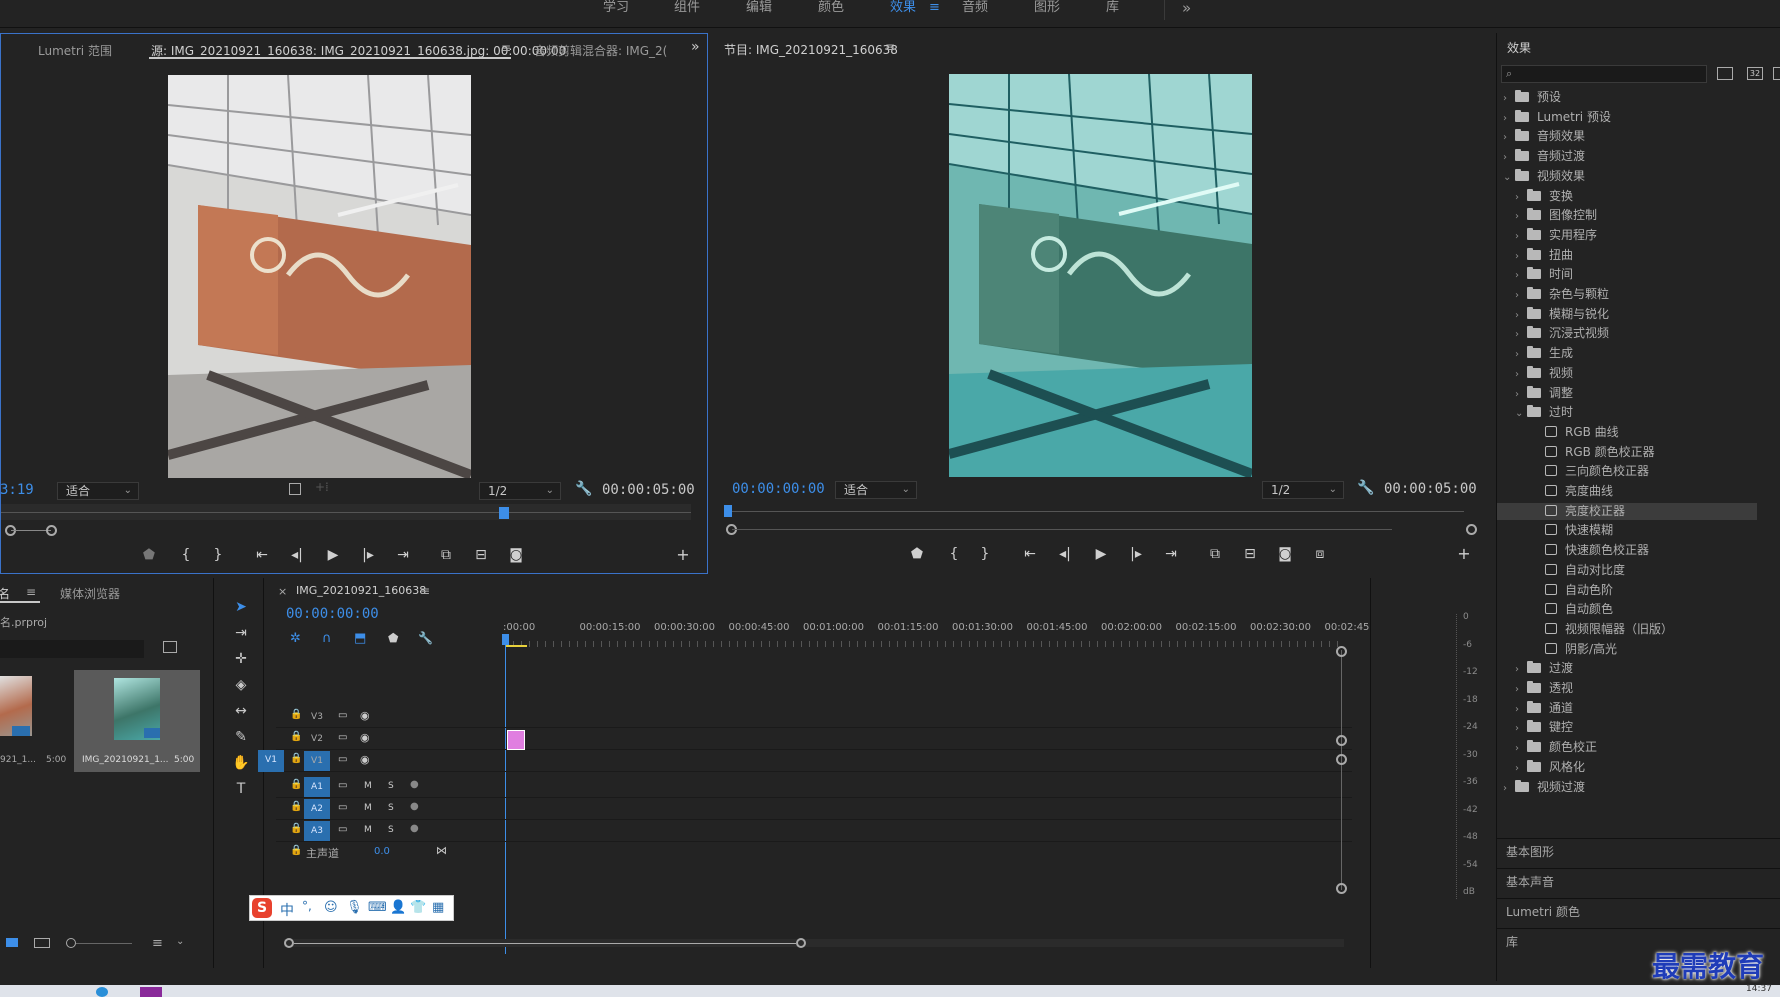  What do you see at coordinates (811, 49) in the screenshot?
I see `program-title: 节目: IMG_20210921_160638` at bounding box center [811, 49].